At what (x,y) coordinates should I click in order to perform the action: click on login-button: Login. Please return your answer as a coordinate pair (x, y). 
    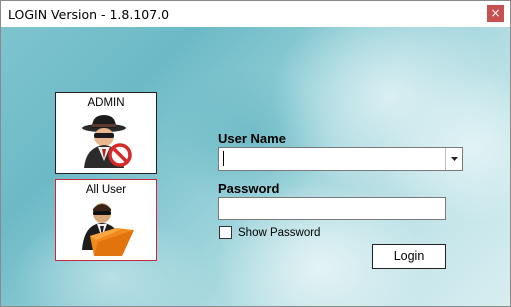
    Looking at the image, I should click on (409, 256).